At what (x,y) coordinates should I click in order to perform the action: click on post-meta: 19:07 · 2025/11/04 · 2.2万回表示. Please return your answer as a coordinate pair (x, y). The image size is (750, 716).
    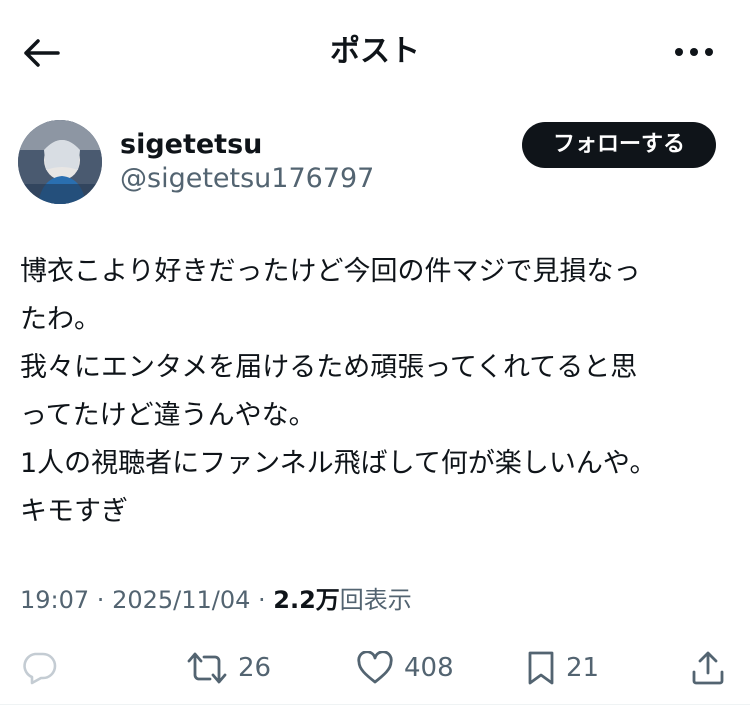
    Looking at the image, I should click on (216, 600).